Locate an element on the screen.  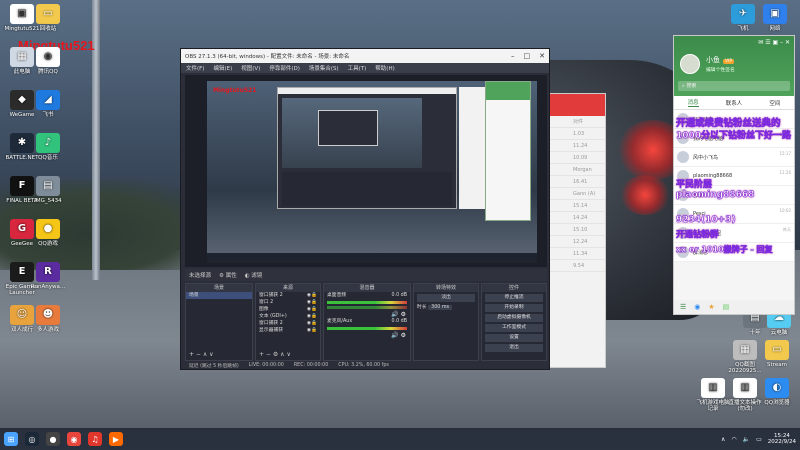
control-button: 停止推流 is located at coordinates (514, 298).